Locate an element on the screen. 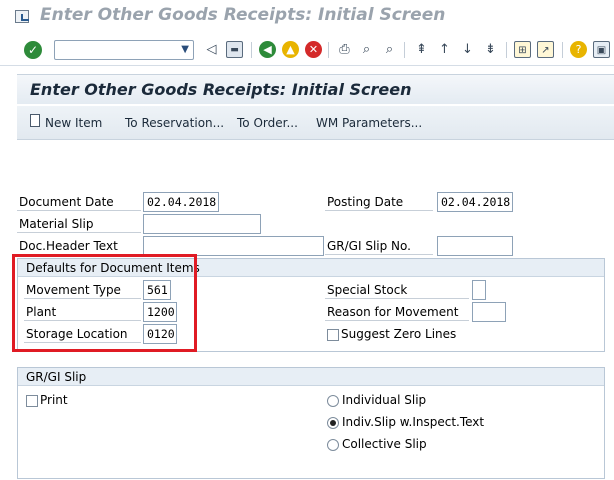 Image resolution: width=614 pixels, height=480 pixels. grgi-slip-no-field is located at coordinates (475, 246).